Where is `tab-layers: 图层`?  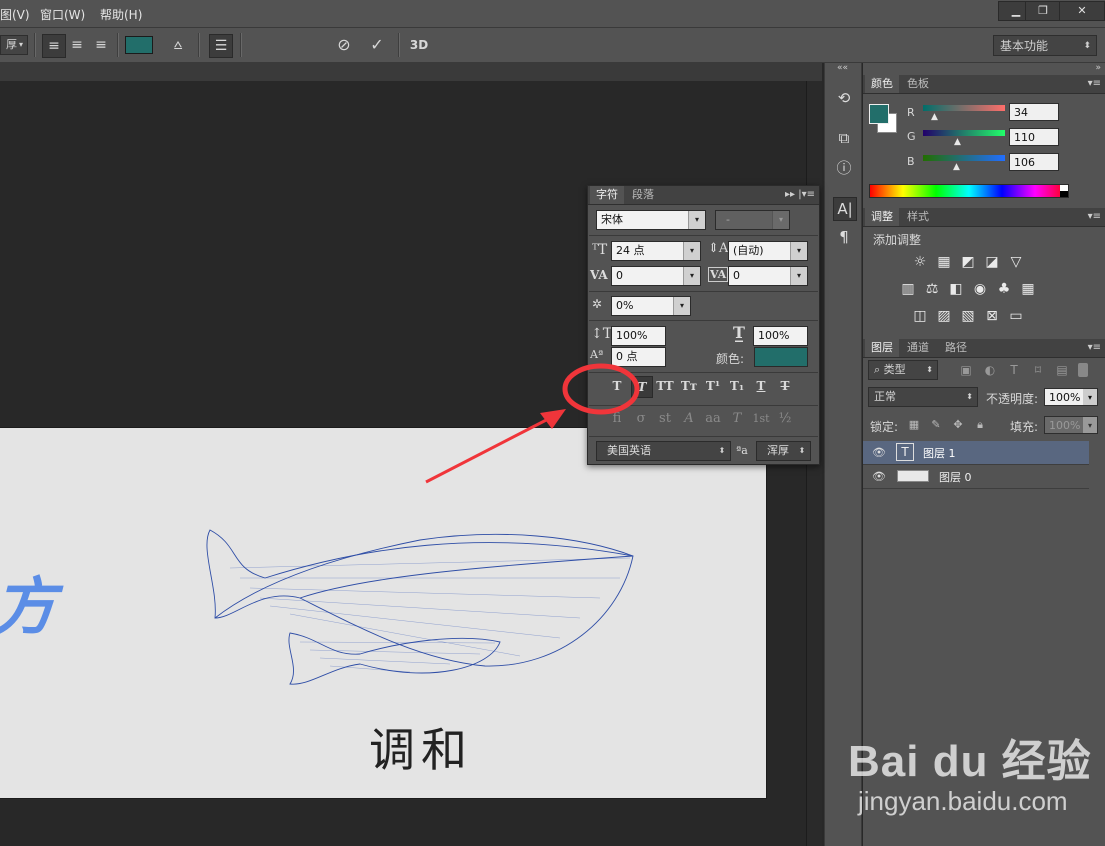
tab-layers: 图层 is located at coordinates (882, 348).